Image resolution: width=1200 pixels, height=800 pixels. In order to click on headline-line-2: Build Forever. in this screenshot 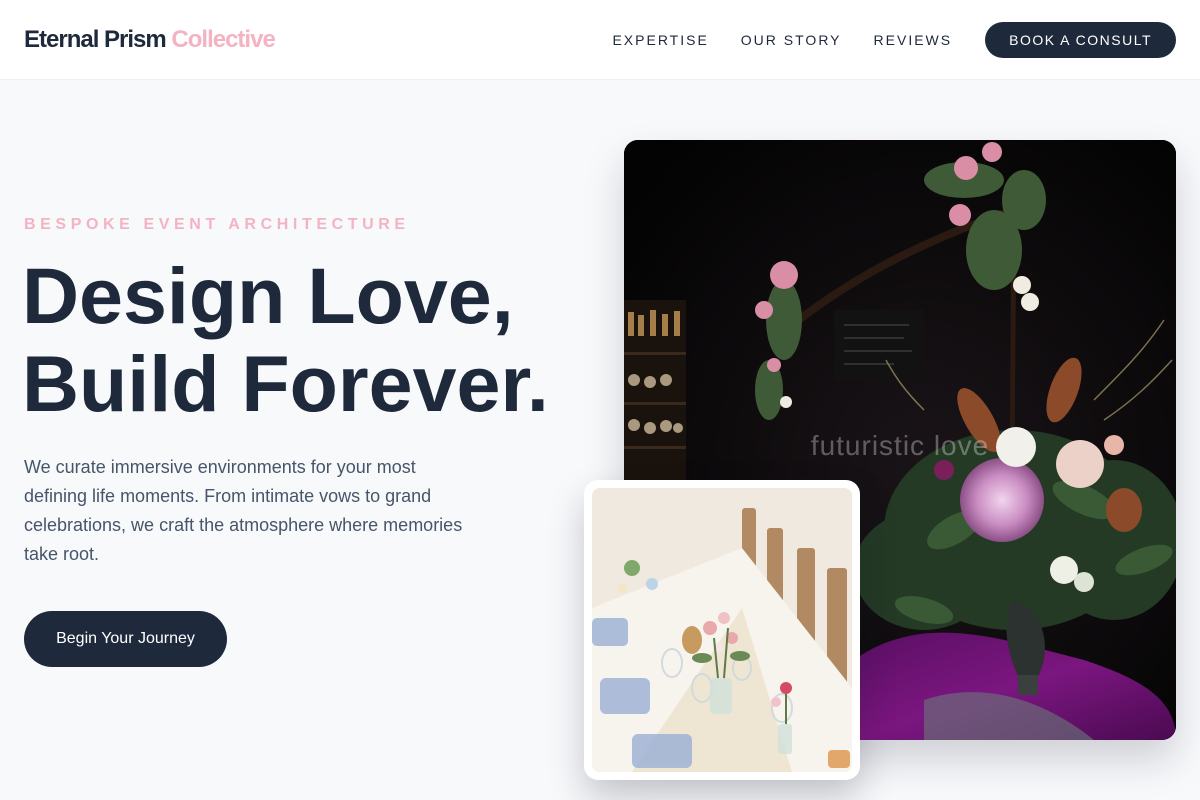, I will do `click(285, 383)`.